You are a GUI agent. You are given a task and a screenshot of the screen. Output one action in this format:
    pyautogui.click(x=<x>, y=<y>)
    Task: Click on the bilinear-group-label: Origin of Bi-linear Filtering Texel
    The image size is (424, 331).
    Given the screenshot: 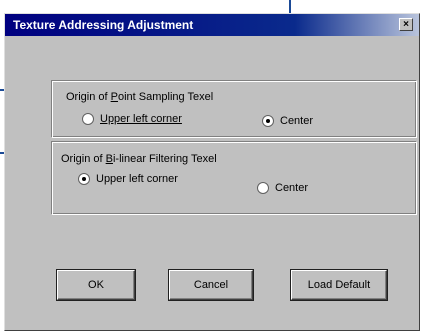 What is the action you would take?
    pyautogui.click(x=139, y=159)
    